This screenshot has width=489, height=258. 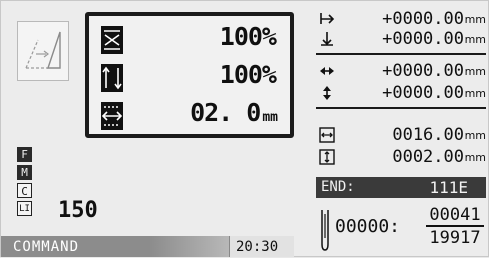 What do you see at coordinates (225, 112) in the screenshot?
I see `width-value: 02. 0` at bounding box center [225, 112].